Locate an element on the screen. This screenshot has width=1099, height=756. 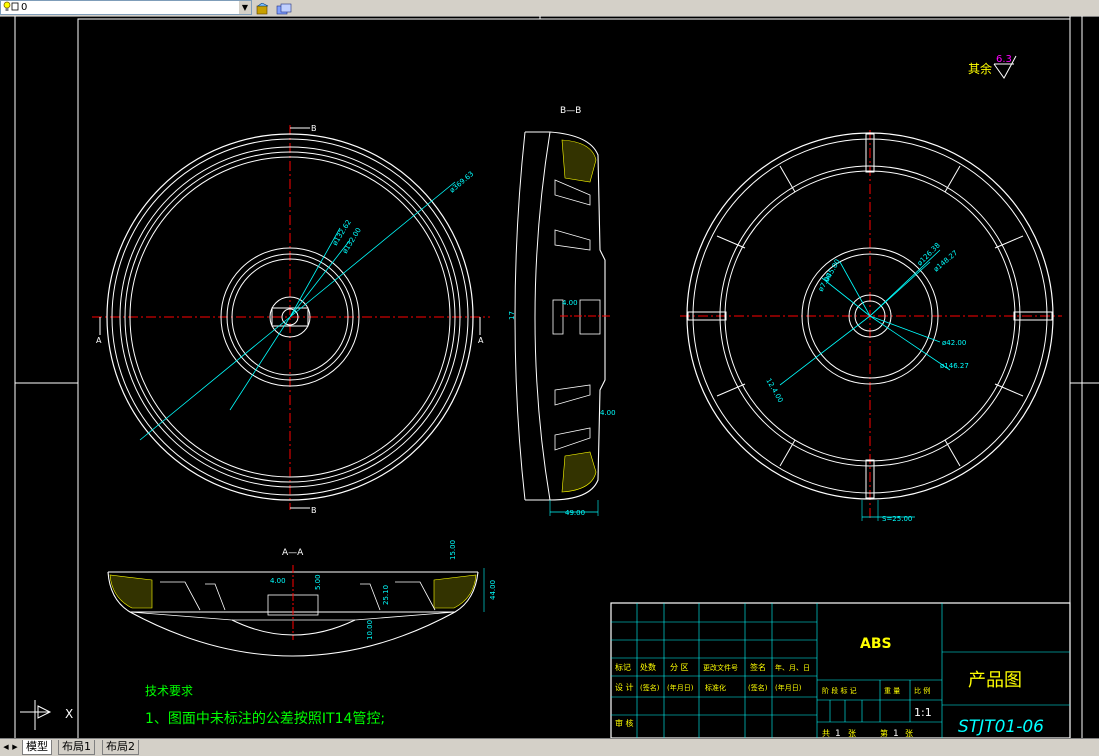
dim-rear-d9: ø146.27 is located at coordinates (954, 366).